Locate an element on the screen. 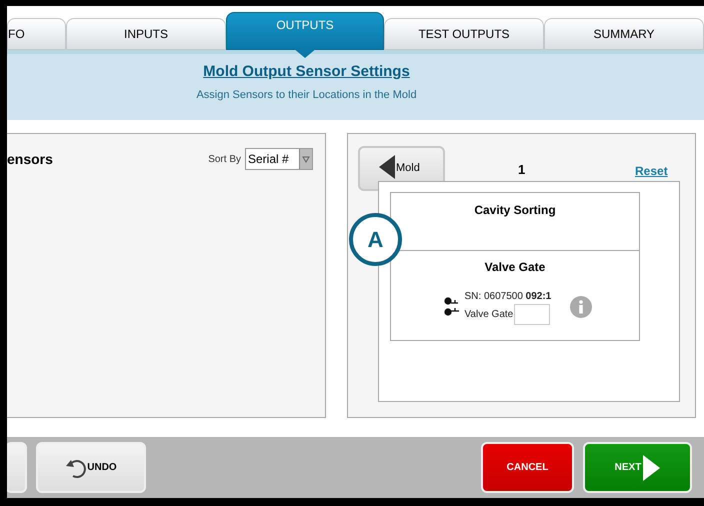  mold-number: 1 is located at coordinates (522, 170).